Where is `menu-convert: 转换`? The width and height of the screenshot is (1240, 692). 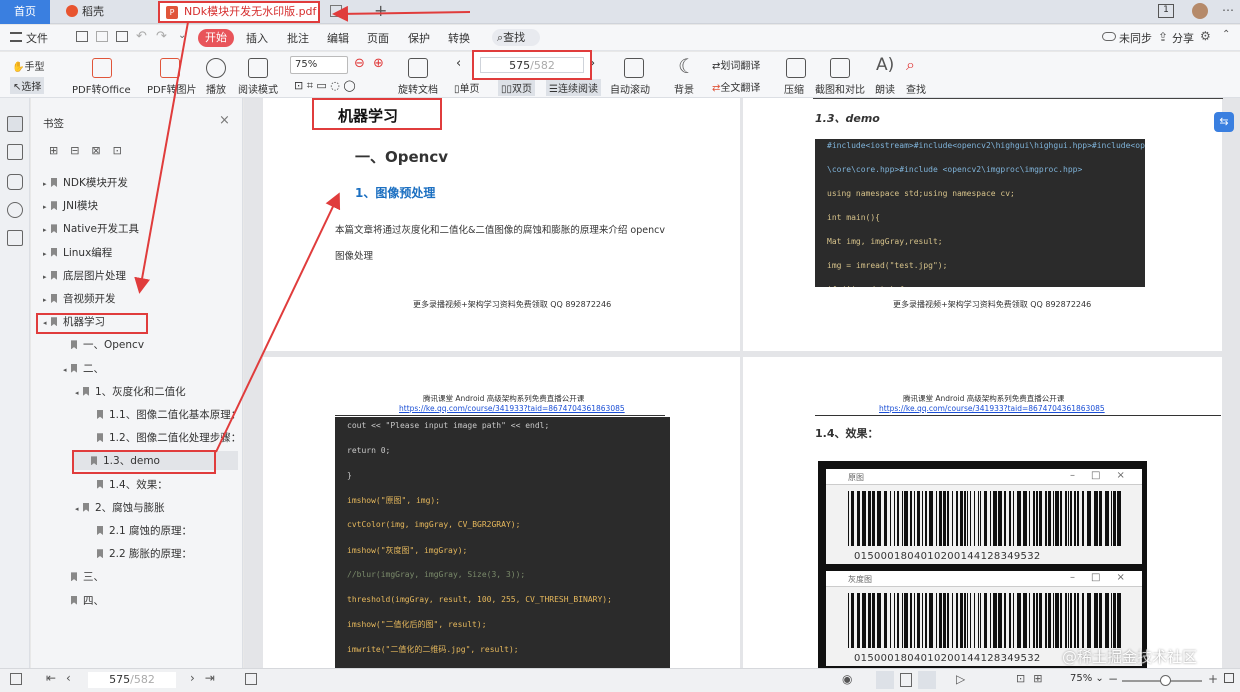 menu-convert: 转换 is located at coordinates (459, 38).